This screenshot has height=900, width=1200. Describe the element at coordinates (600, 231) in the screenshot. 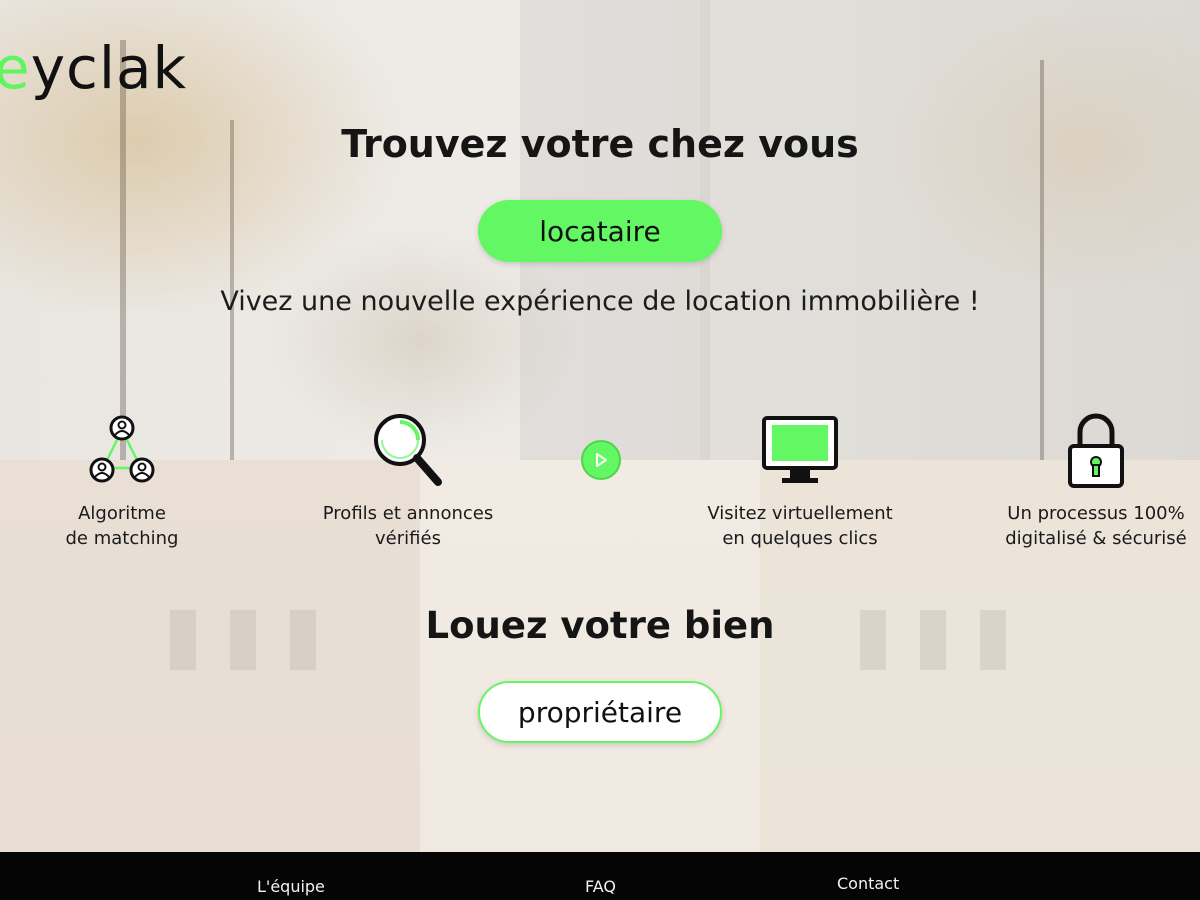

I see `tenant-button: locataire` at that location.